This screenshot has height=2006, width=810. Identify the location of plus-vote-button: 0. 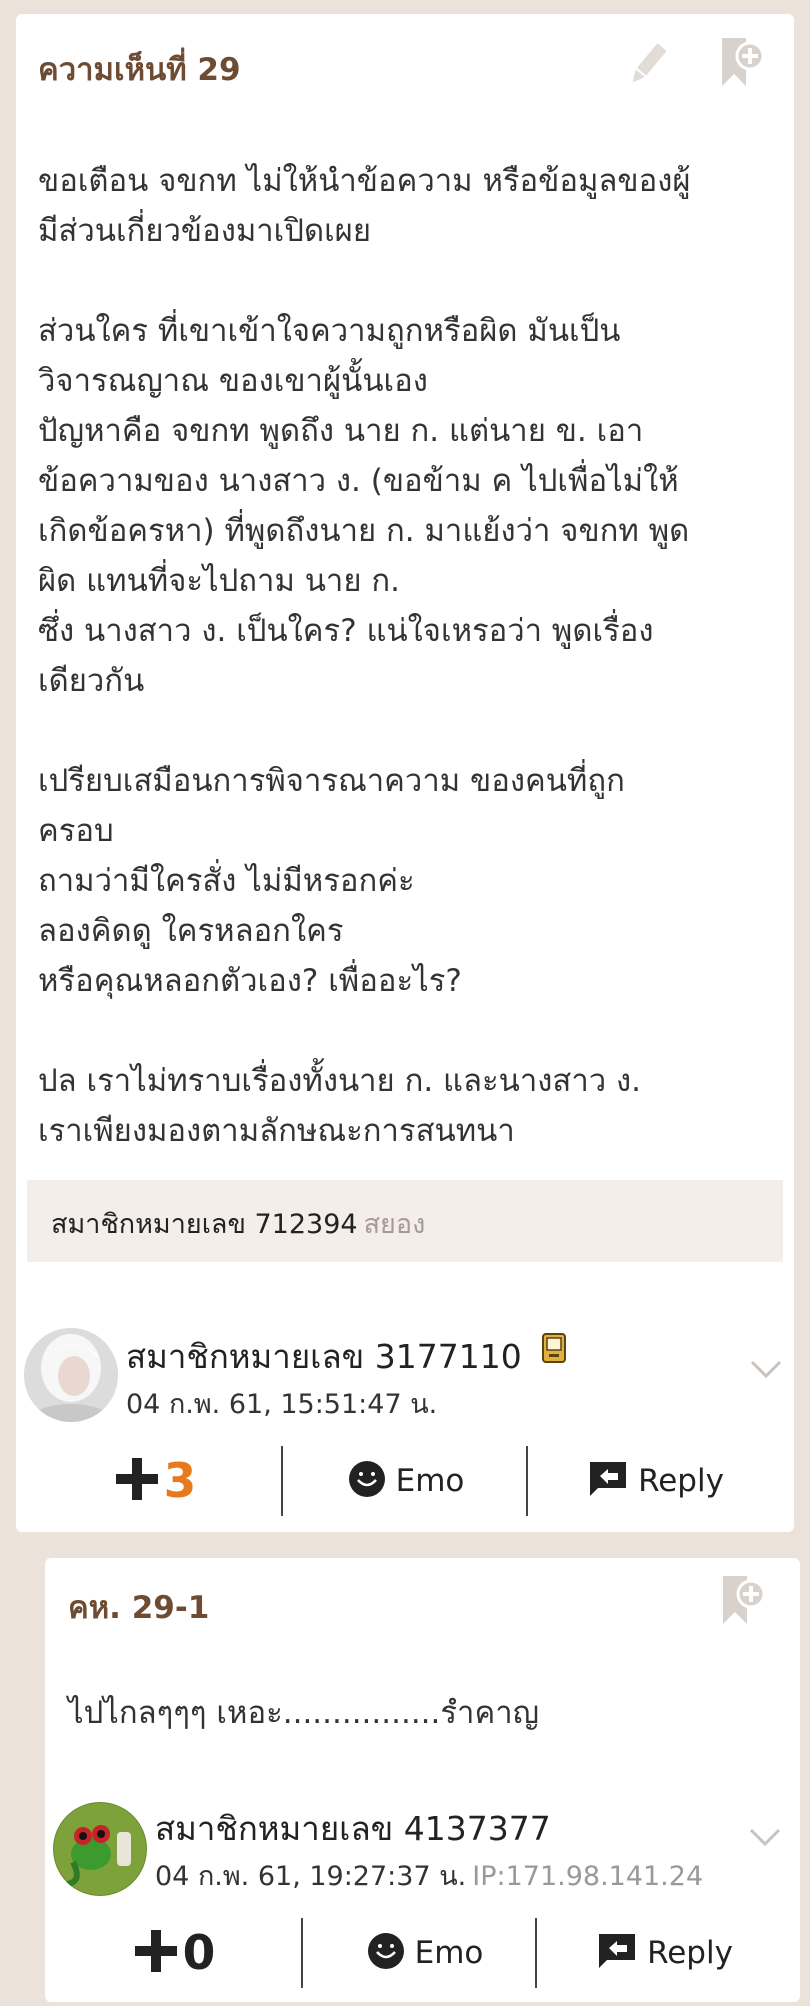
(175, 1953).